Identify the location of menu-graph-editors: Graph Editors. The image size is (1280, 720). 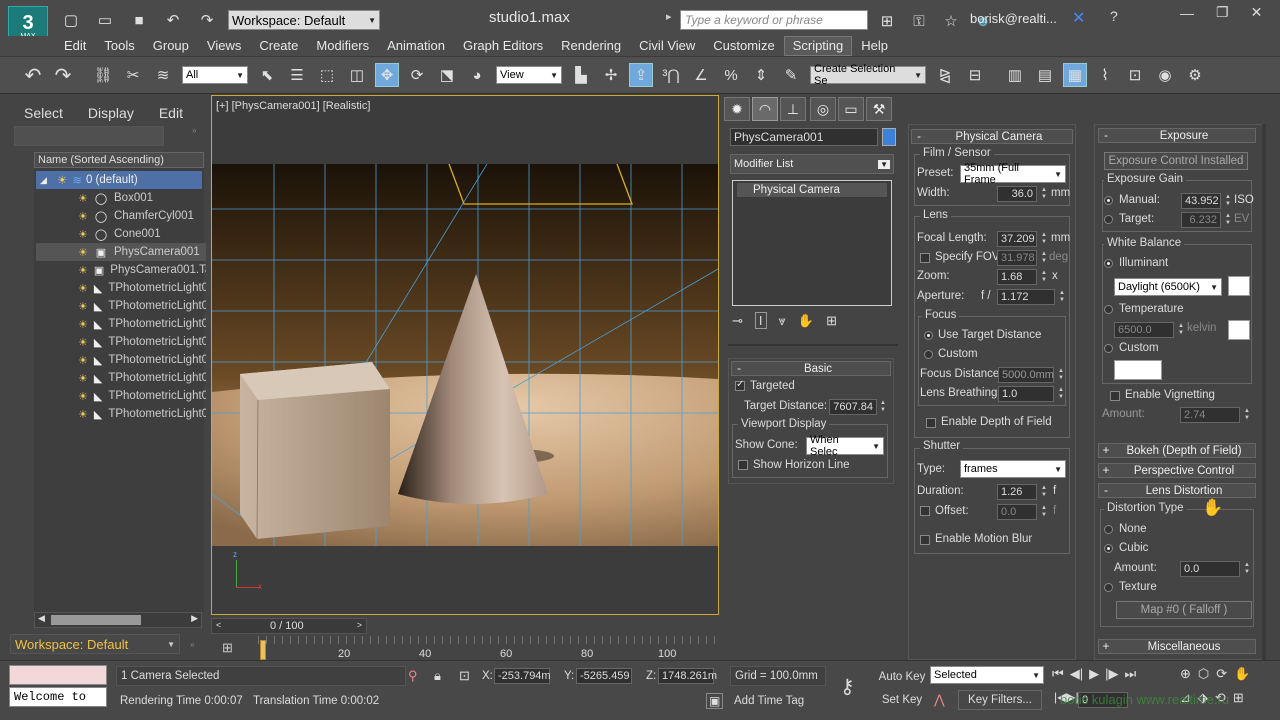
(503, 46).